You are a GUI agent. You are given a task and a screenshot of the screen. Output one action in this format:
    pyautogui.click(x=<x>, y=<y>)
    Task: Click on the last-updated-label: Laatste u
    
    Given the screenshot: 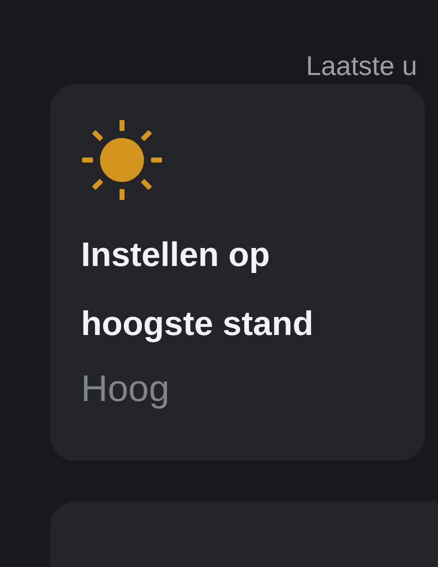 What is the action you would take?
    pyautogui.click(x=362, y=66)
    